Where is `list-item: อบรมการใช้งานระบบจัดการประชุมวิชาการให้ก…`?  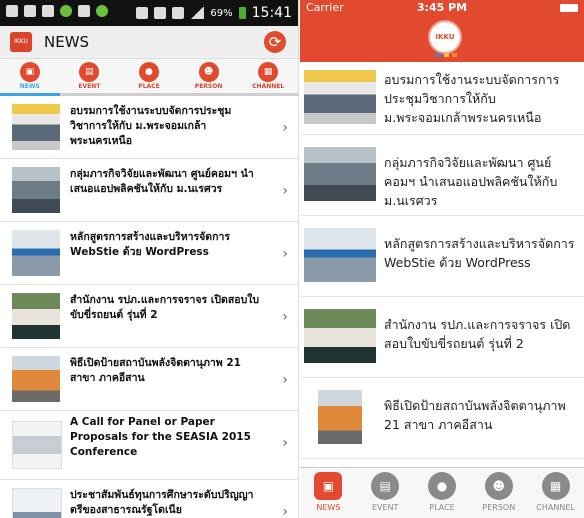 list-item: อบรมการใช้งานระบบจัดการประชุมวิชาการให้ก… is located at coordinates (149, 127).